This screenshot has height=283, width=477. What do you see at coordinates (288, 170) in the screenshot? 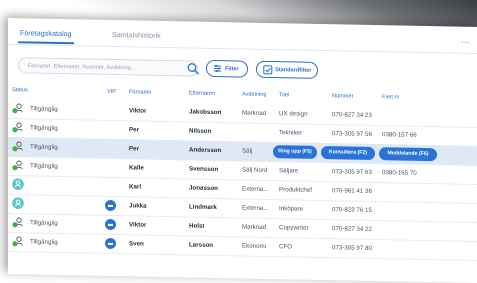
I see `cell-title: Säljare` at bounding box center [288, 170].